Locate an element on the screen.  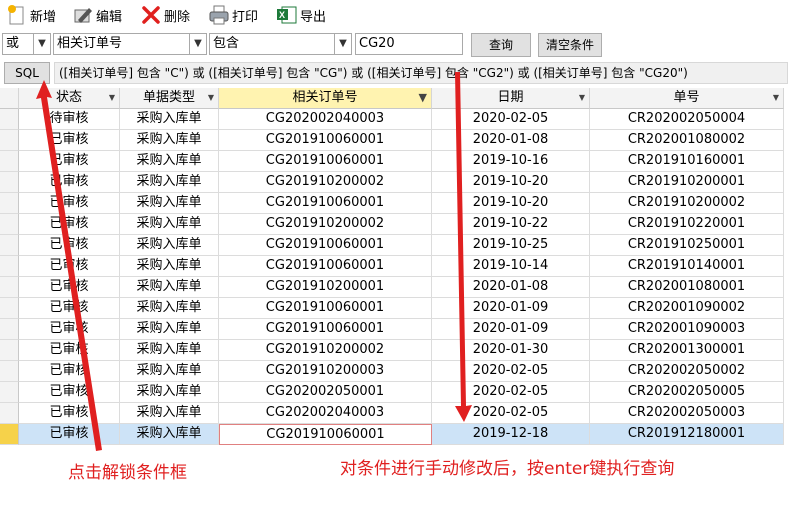
right-annotation-note: 对条件进行手动修改后，按enter键执行查询 is located at coordinates (507, 469).